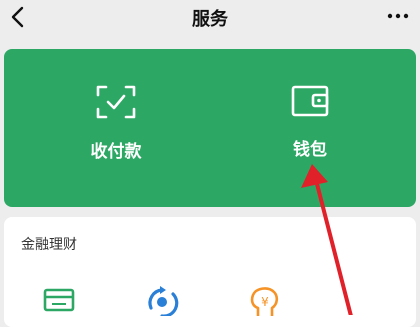 The image size is (420, 327). I want to click on finance-section-title: 金融理财, so click(49, 245).